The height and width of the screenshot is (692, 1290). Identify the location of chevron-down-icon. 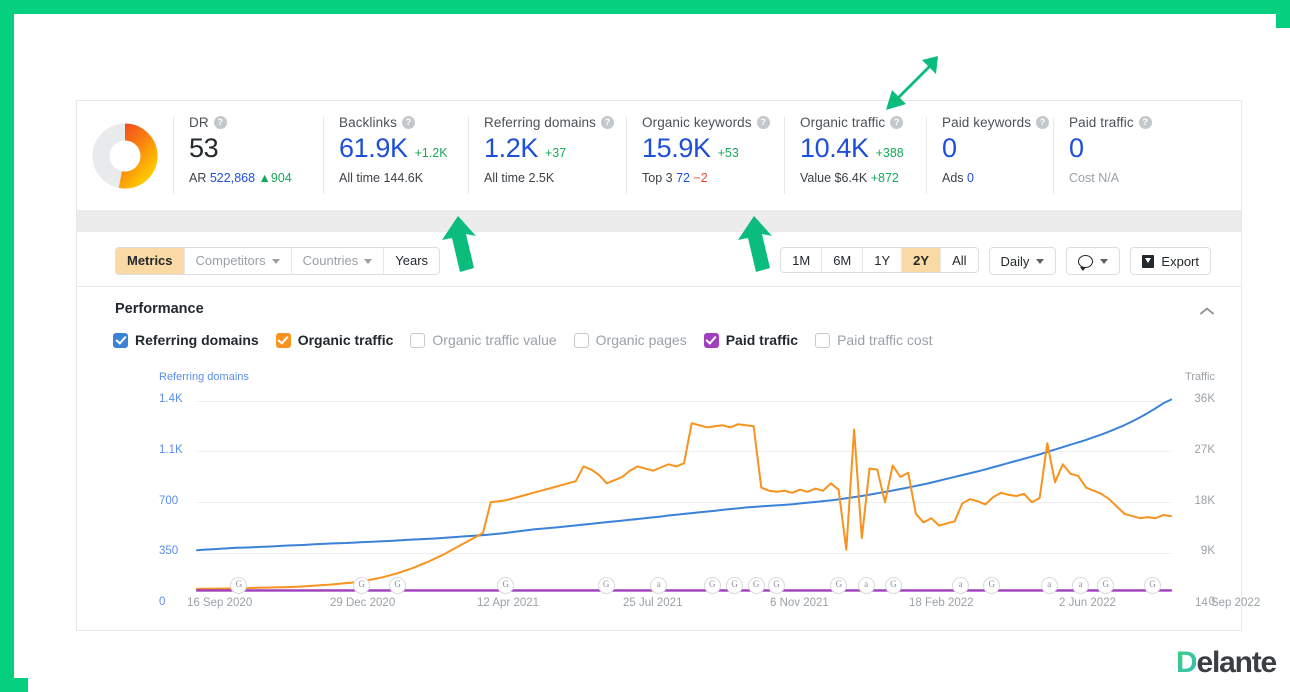
(275, 261).